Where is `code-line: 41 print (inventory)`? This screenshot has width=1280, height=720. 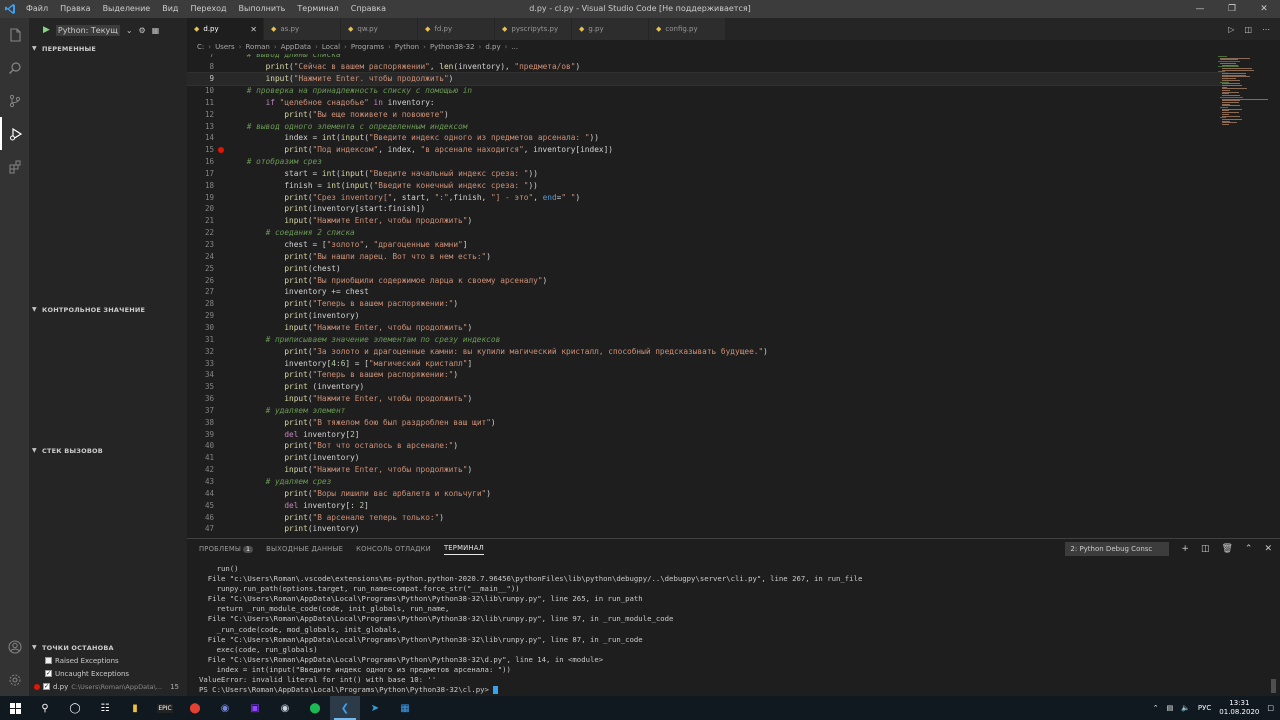
code-line: 41 print (inventory) is located at coordinates (707, 458).